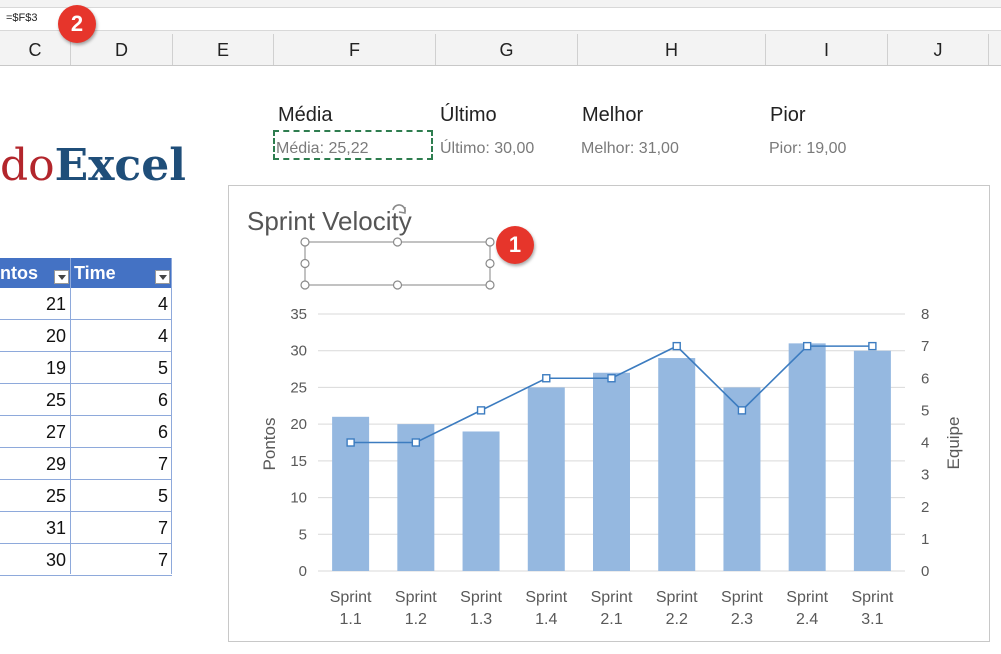  I want to click on y2-axis-label: Equipe, so click(953, 443).